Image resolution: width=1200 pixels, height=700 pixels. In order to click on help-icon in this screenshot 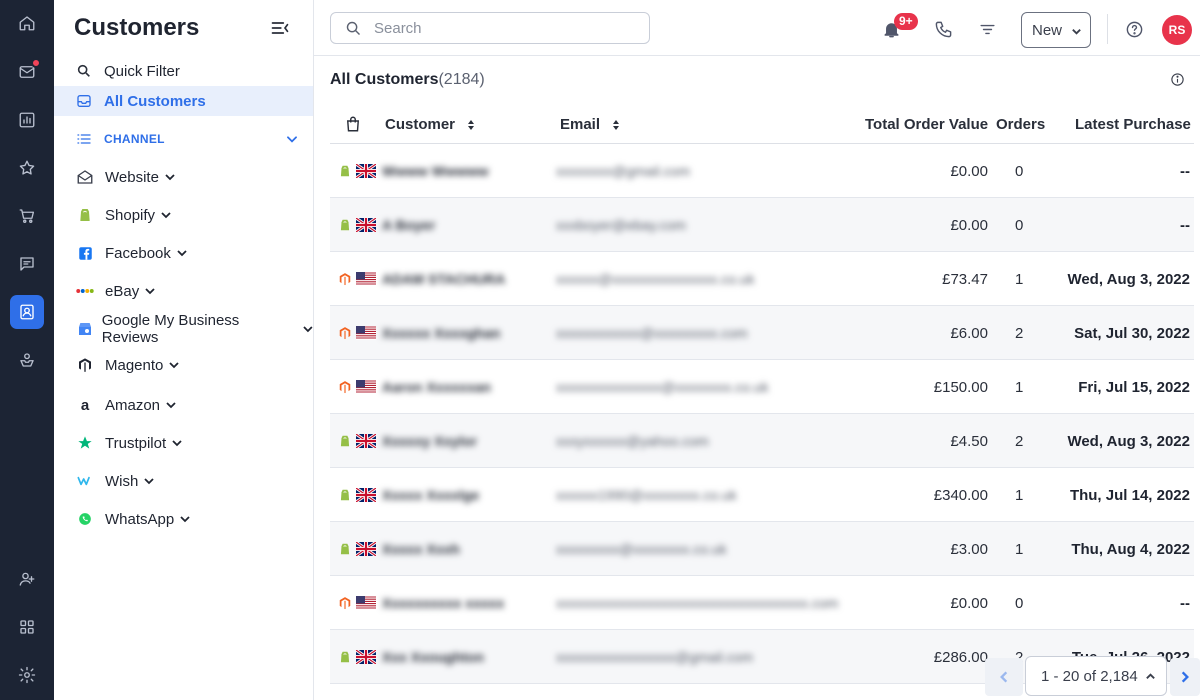, I will do `click(1134, 29)`.